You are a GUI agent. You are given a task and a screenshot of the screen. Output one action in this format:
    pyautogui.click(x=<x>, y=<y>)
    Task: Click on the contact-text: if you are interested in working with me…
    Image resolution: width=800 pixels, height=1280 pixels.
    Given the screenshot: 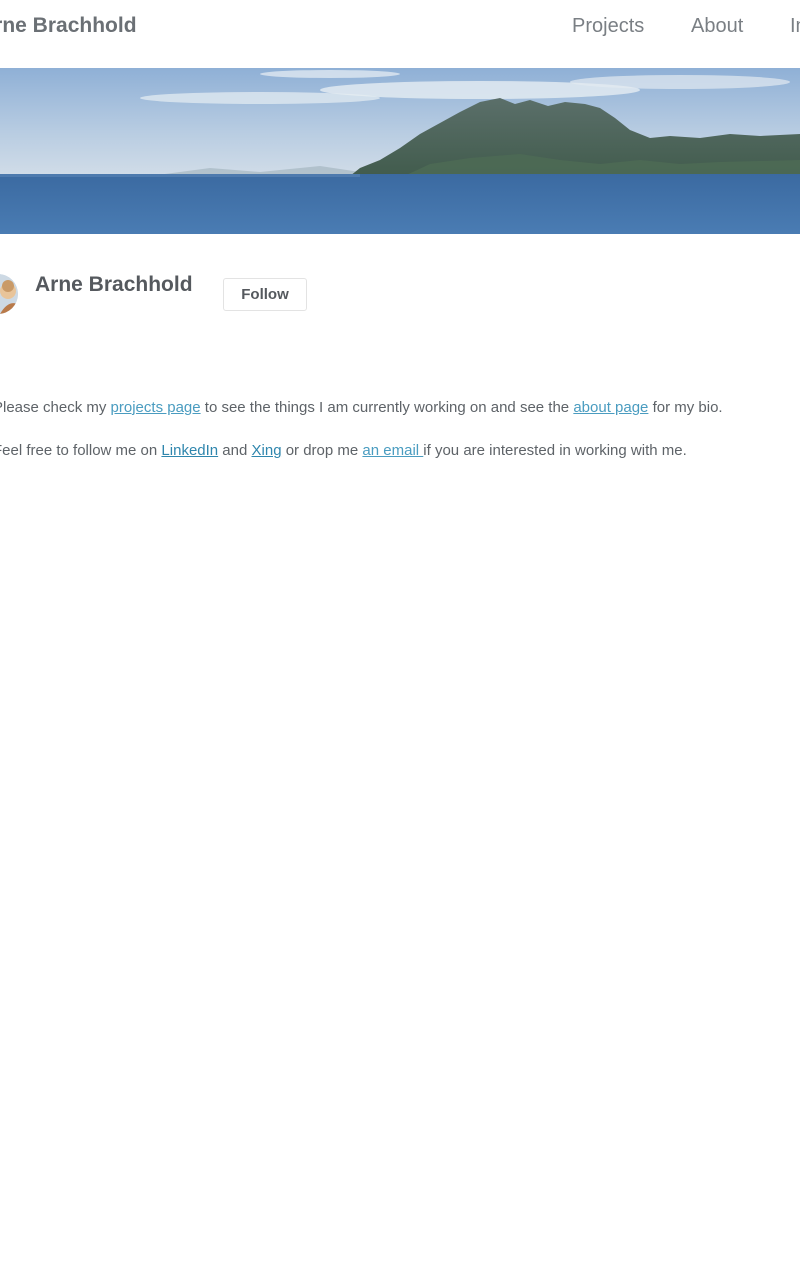 What is the action you would take?
    pyautogui.click(x=555, y=450)
    